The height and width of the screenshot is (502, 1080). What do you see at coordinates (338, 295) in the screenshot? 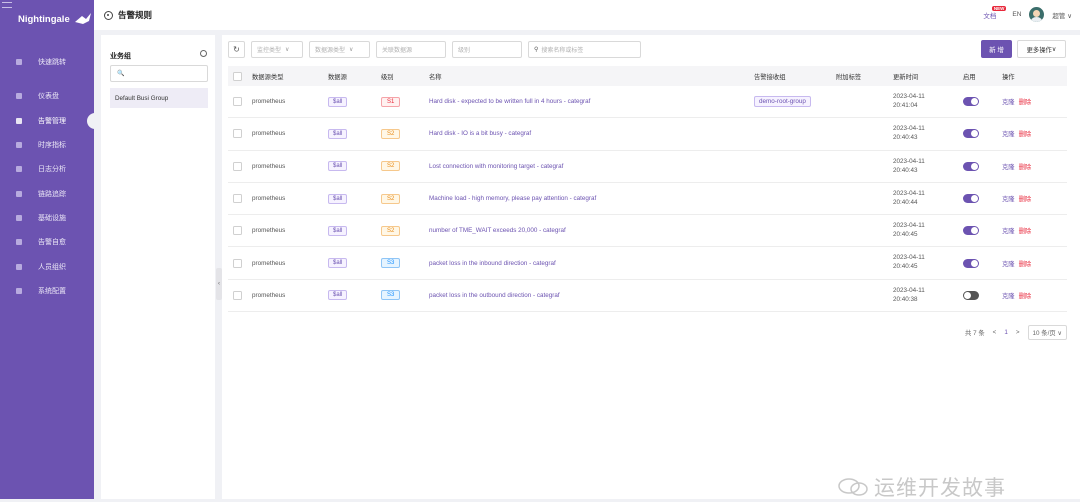
I see `datasource-tag: $all` at bounding box center [338, 295].